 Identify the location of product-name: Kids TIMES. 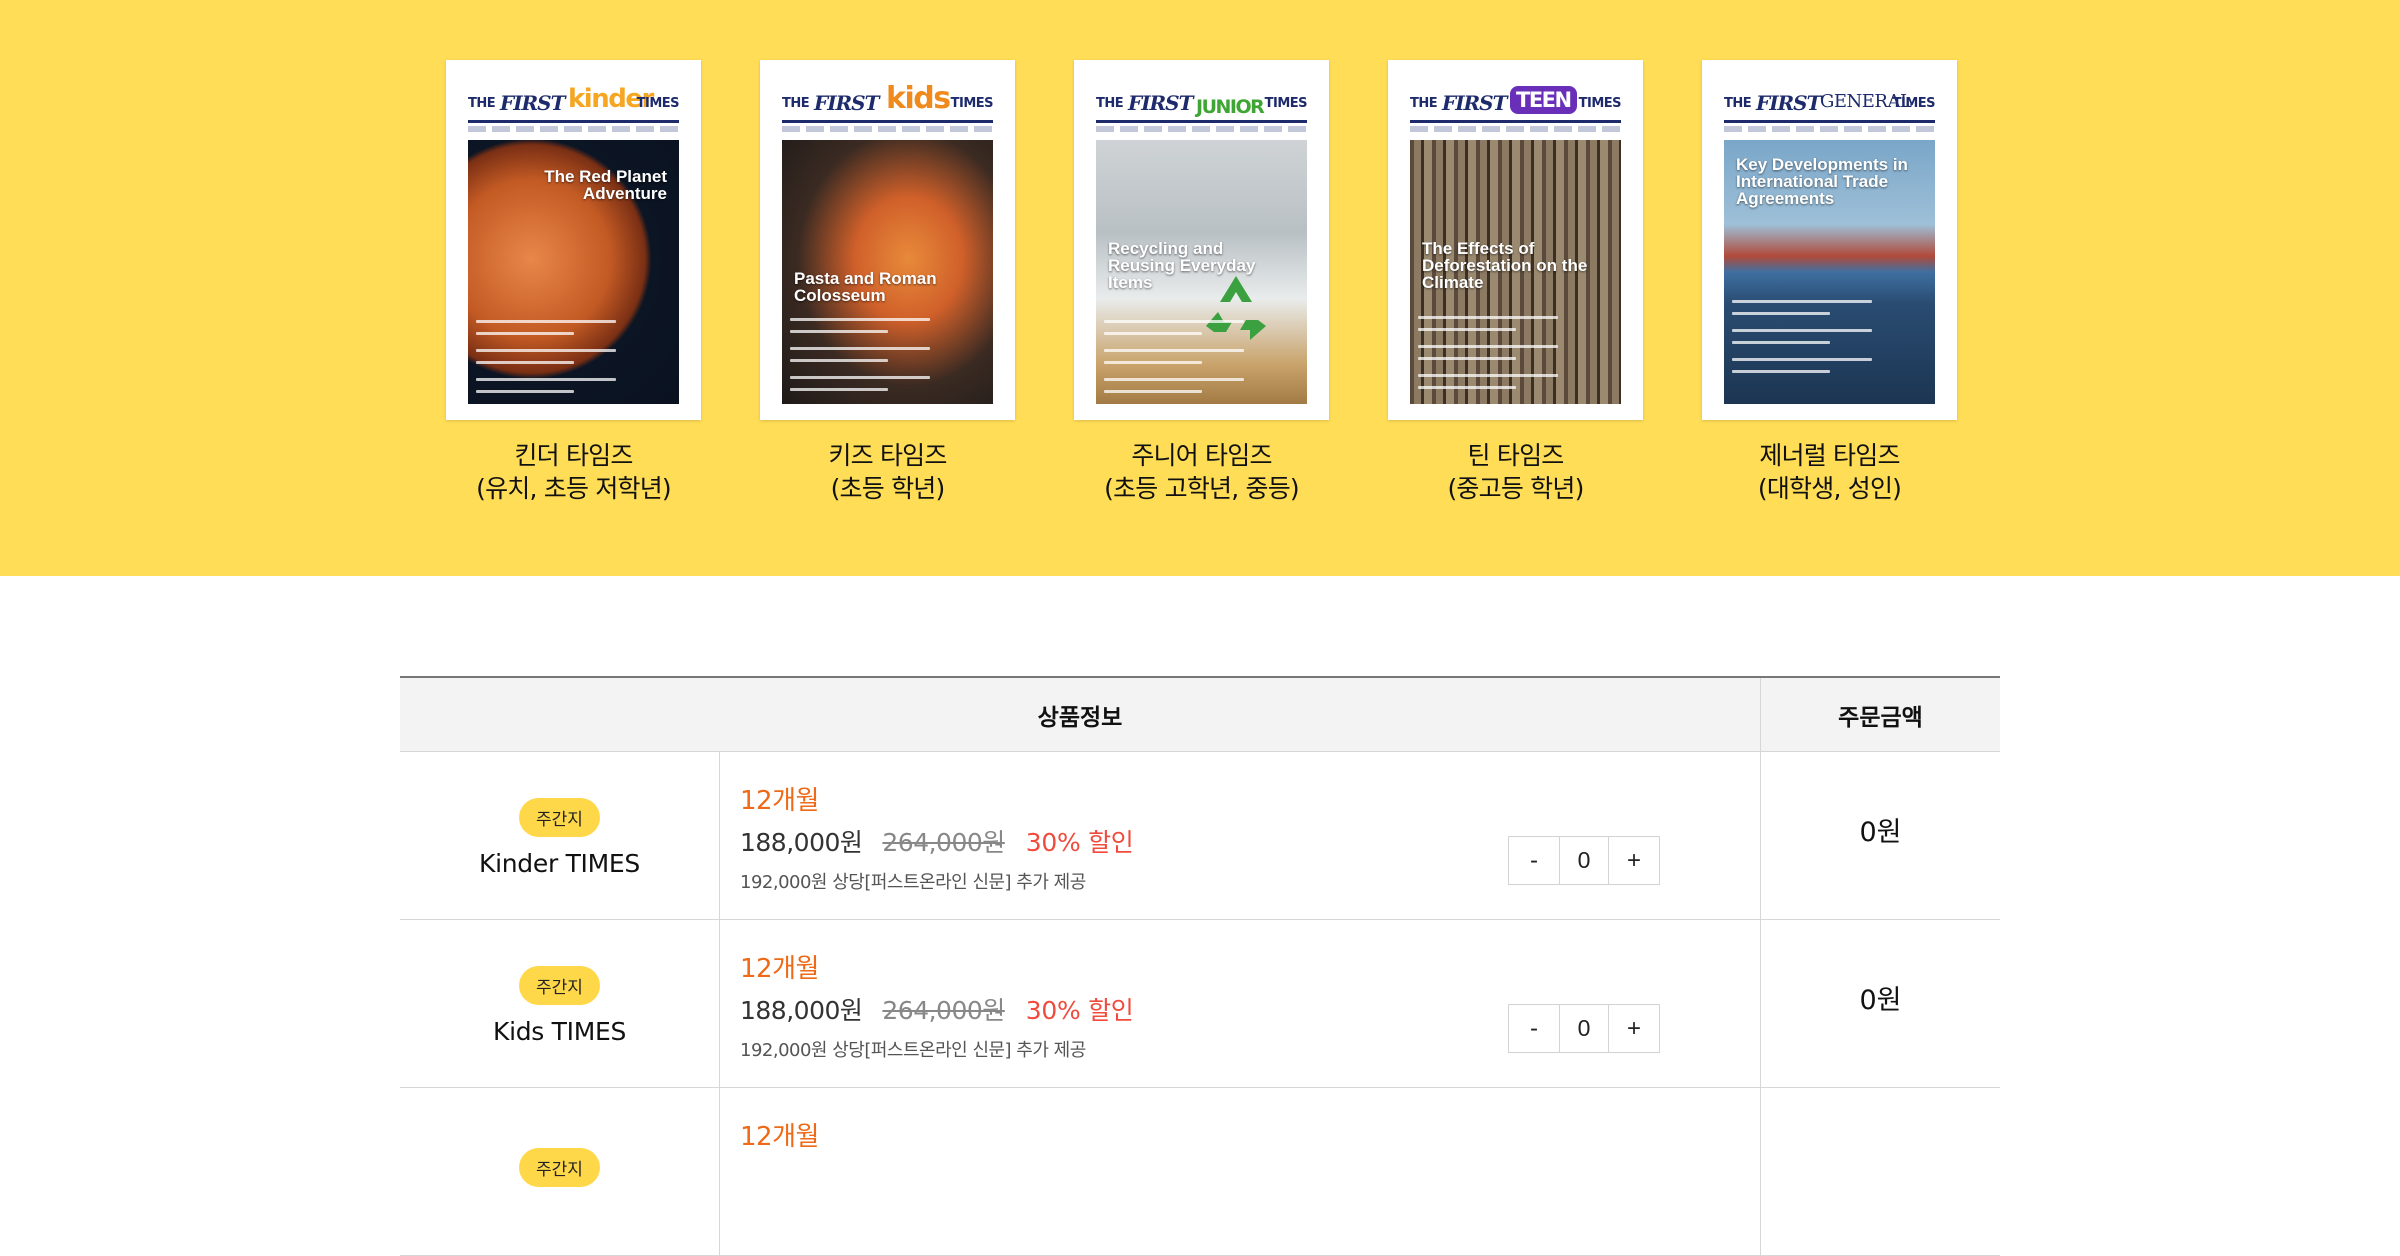
(559, 1031).